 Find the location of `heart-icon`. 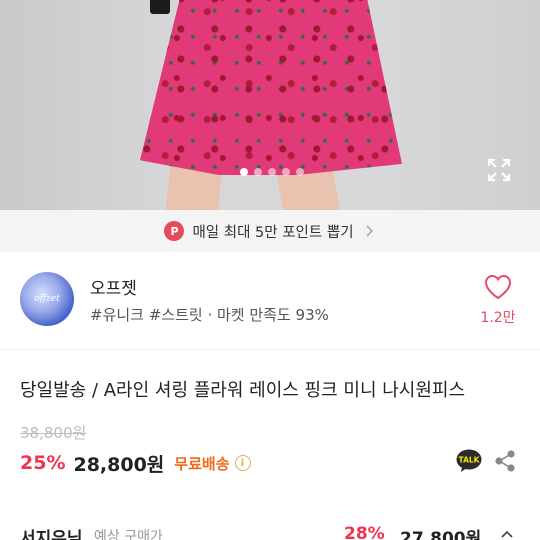

heart-icon is located at coordinates (498, 287).